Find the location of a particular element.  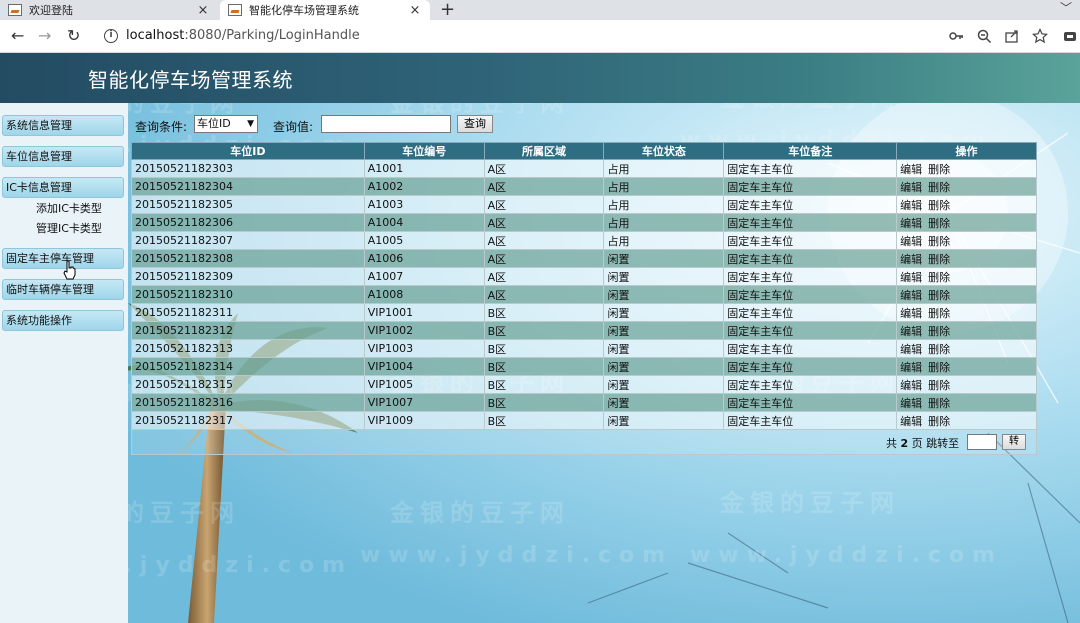

table-row: 20150521182317 VIP1009 B区 闲置 固定车主车位 编辑 删除 is located at coordinates (584, 420).